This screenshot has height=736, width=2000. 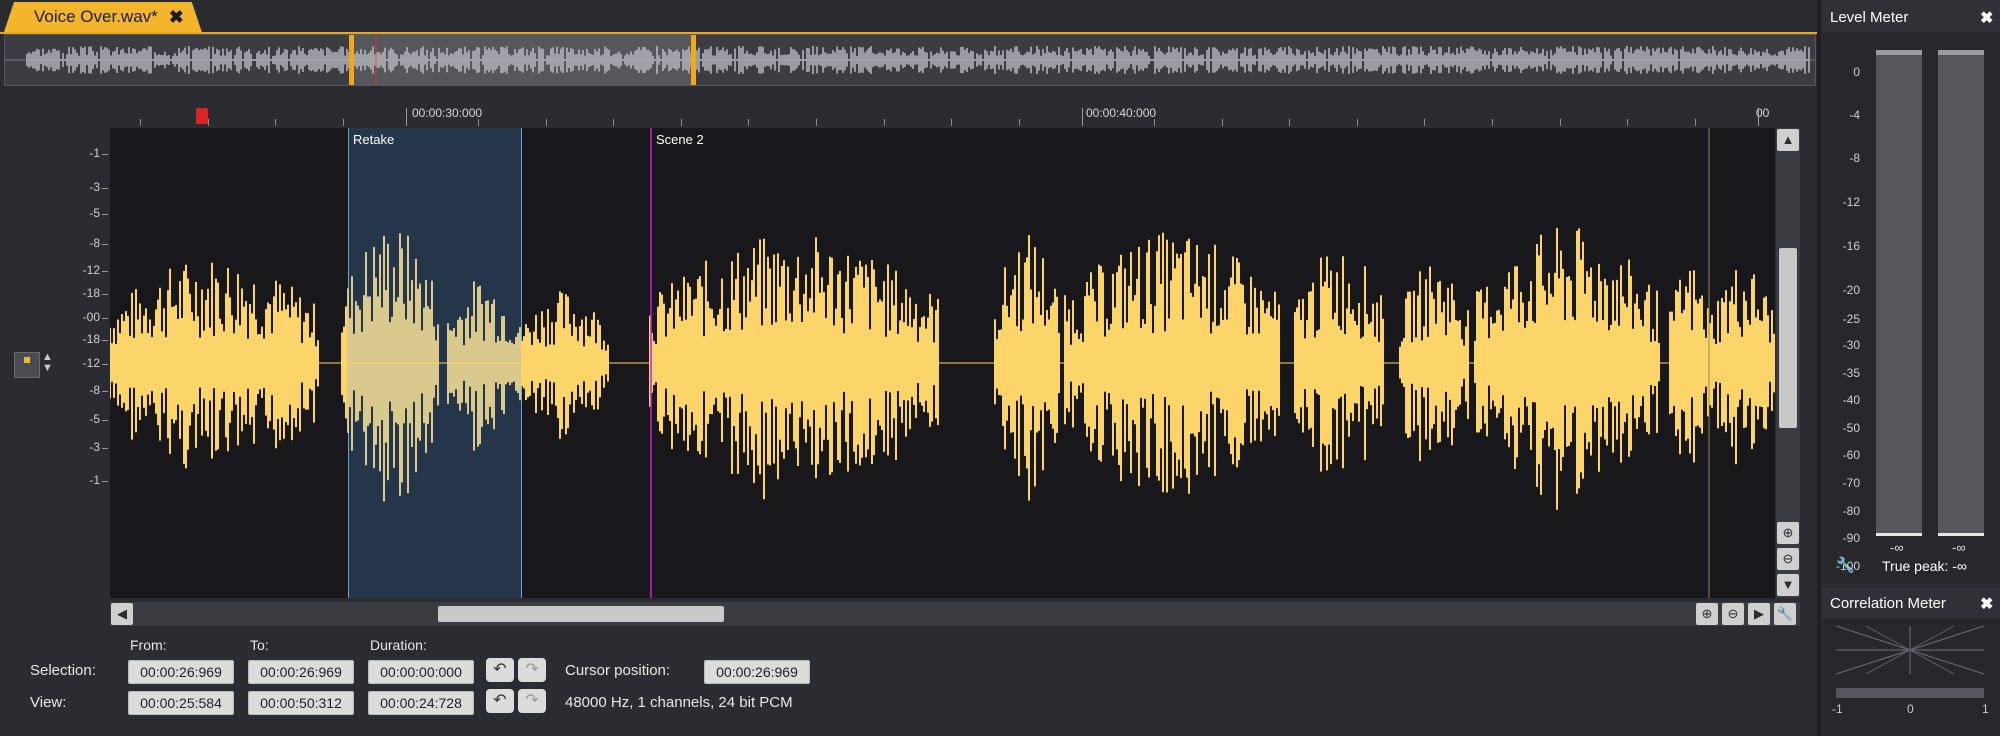 What do you see at coordinates (1819, 368) in the screenshot?
I see `panel-divider` at bounding box center [1819, 368].